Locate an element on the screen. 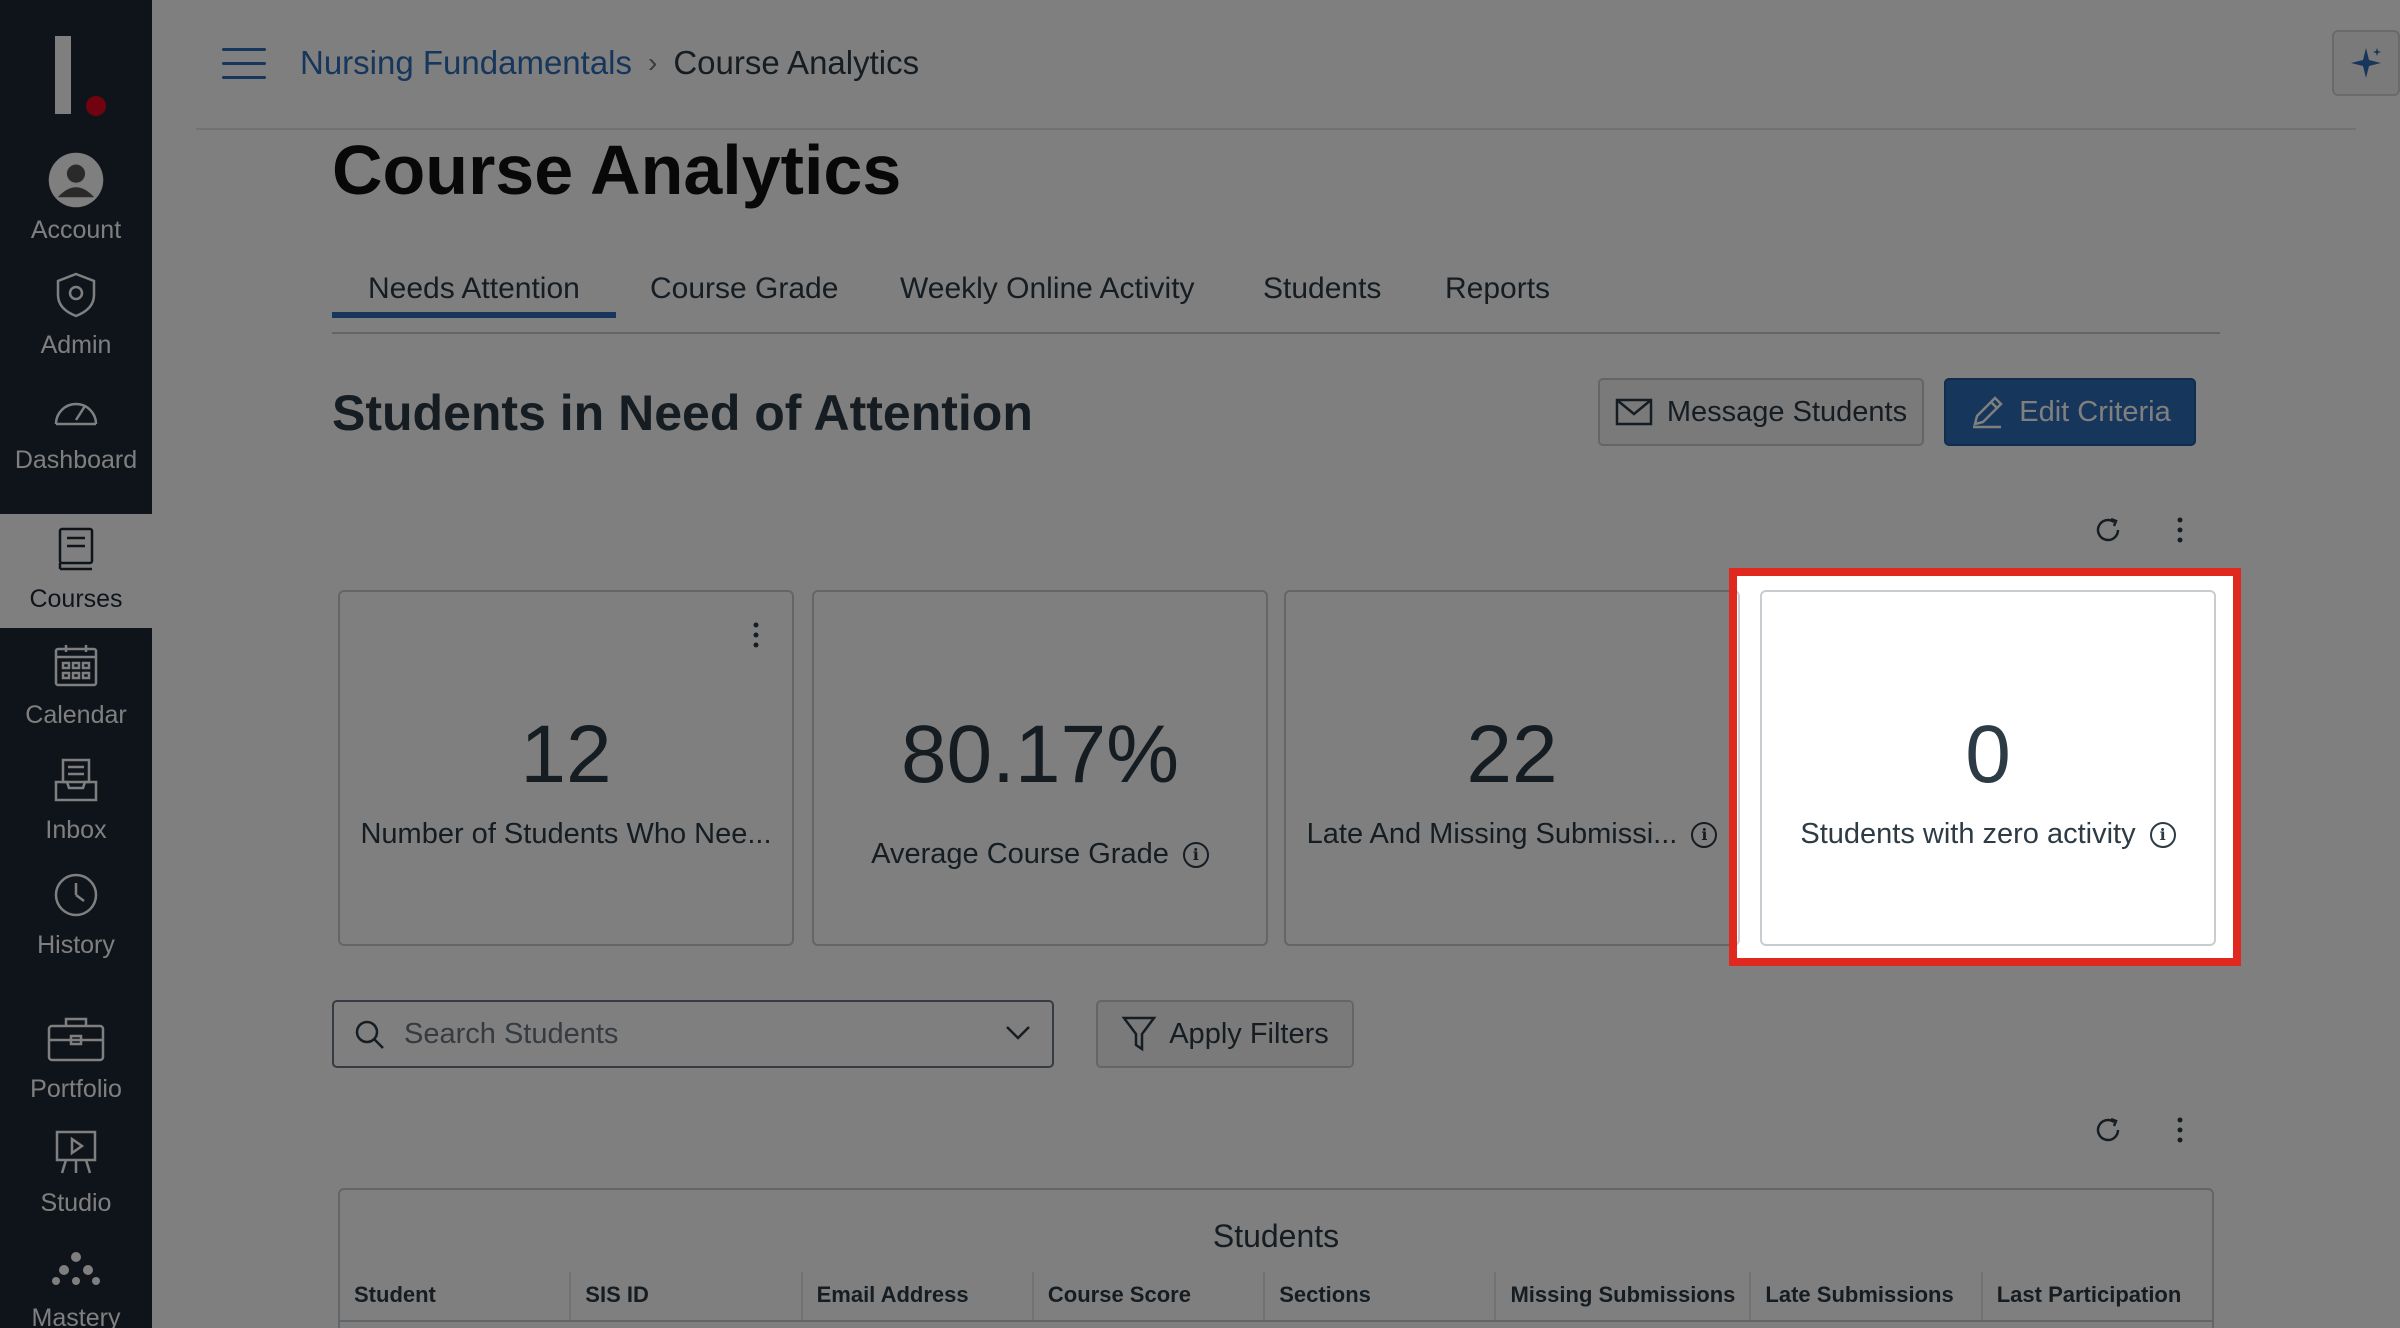 This screenshot has height=1328, width=2400. table-more-options-button is located at coordinates (2180, 1130).